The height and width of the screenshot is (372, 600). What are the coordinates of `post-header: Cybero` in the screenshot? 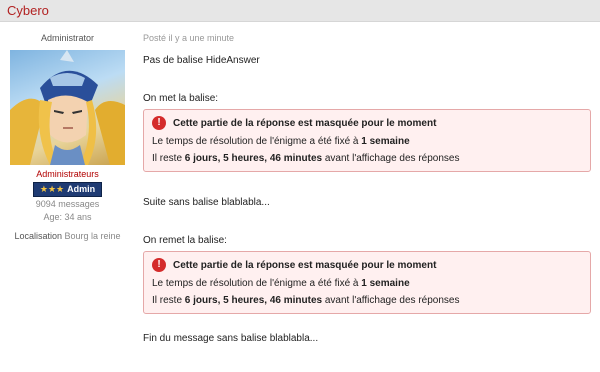 It's located at (300, 11).